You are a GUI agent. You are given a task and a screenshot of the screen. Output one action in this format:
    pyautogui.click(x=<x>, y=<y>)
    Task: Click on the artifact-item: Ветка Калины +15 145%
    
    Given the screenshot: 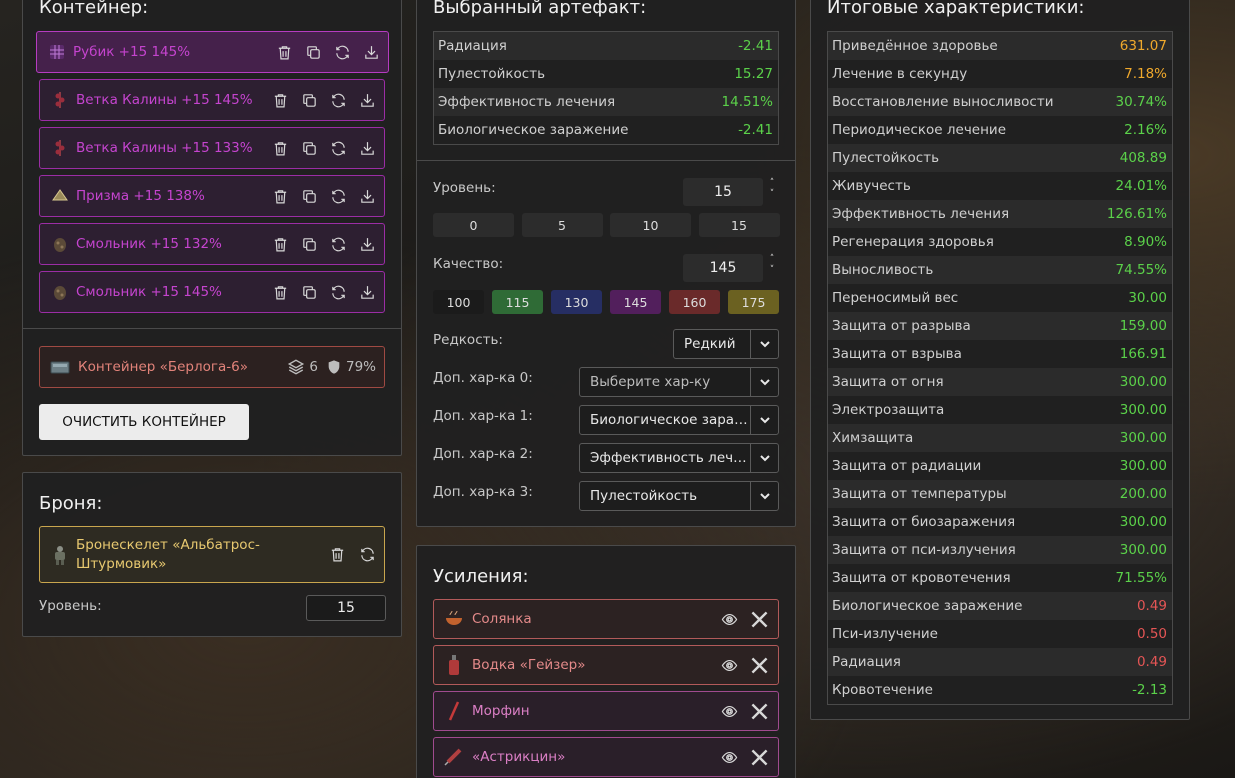 What is the action you would take?
    pyautogui.click(x=212, y=100)
    